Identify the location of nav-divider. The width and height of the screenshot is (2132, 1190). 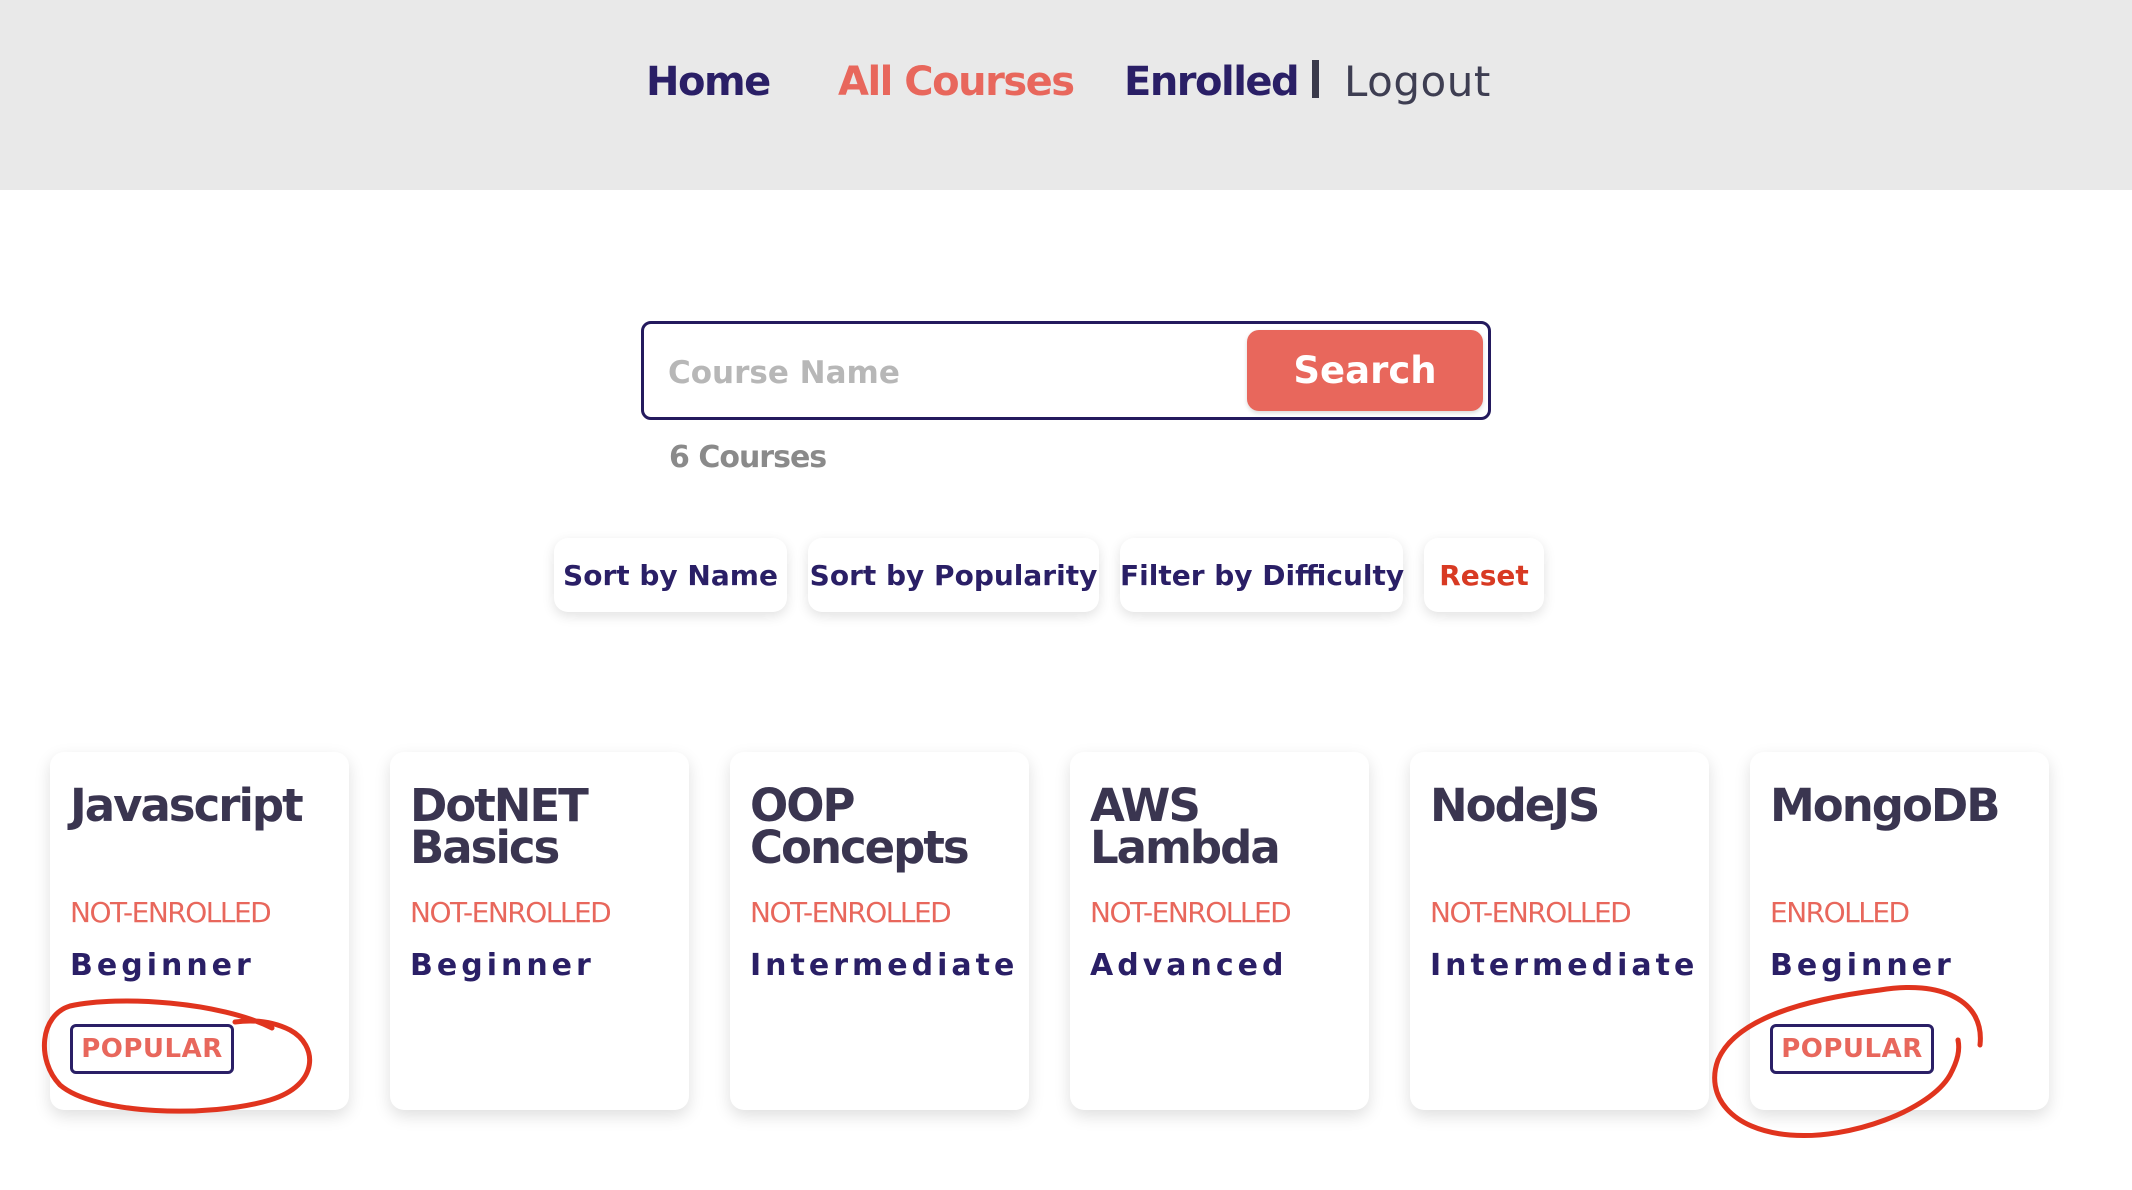
(1315, 79).